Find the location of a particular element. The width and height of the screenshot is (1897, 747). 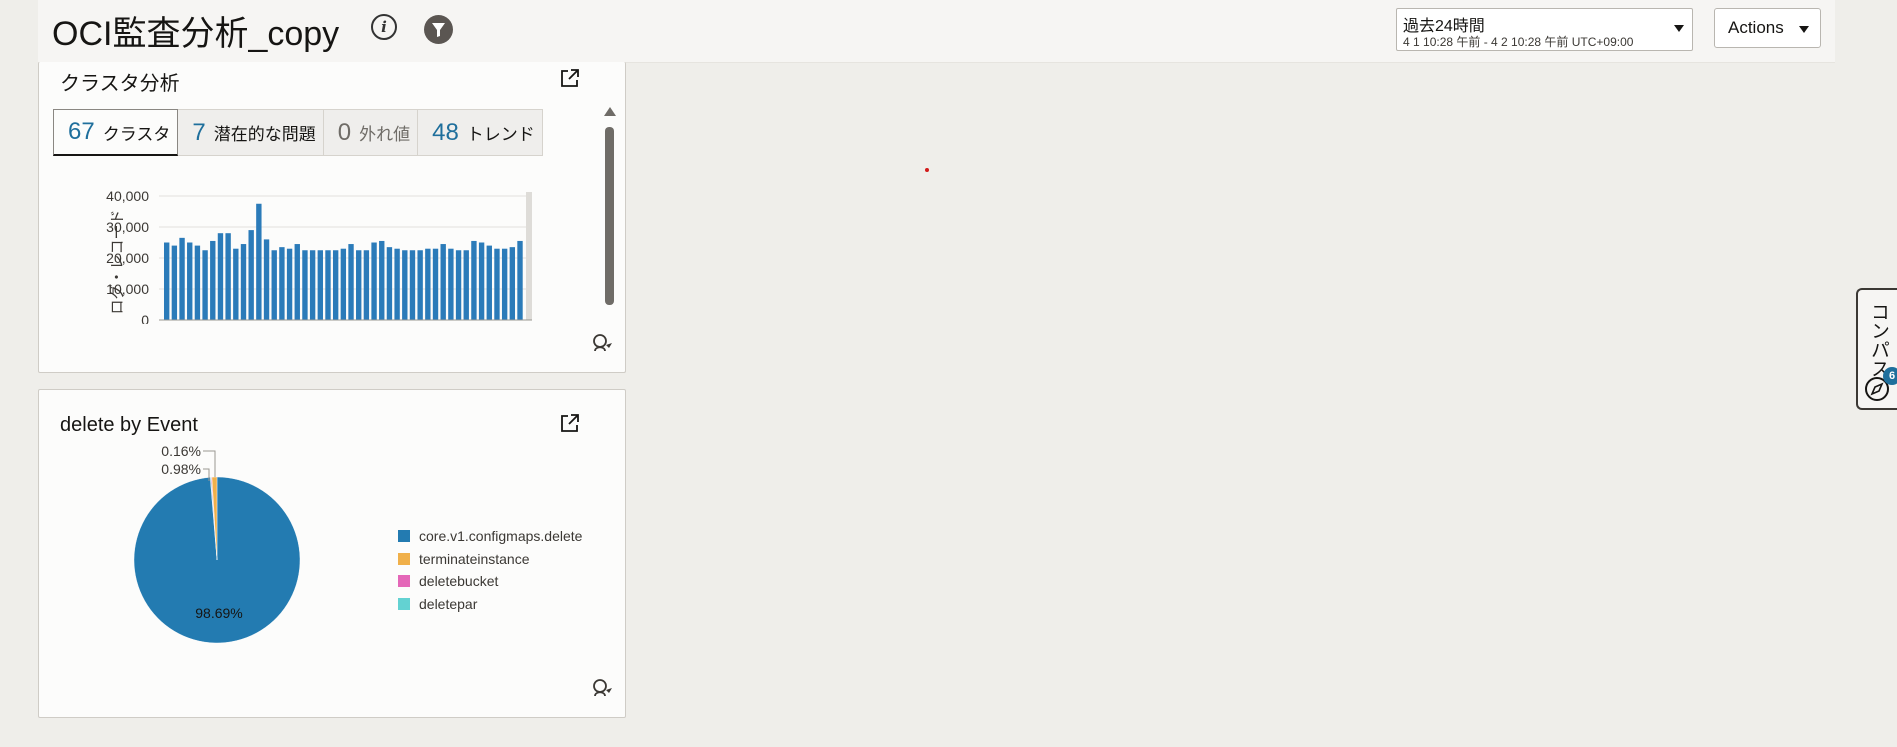

tab-count: 0 is located at coordinates (344, 132).